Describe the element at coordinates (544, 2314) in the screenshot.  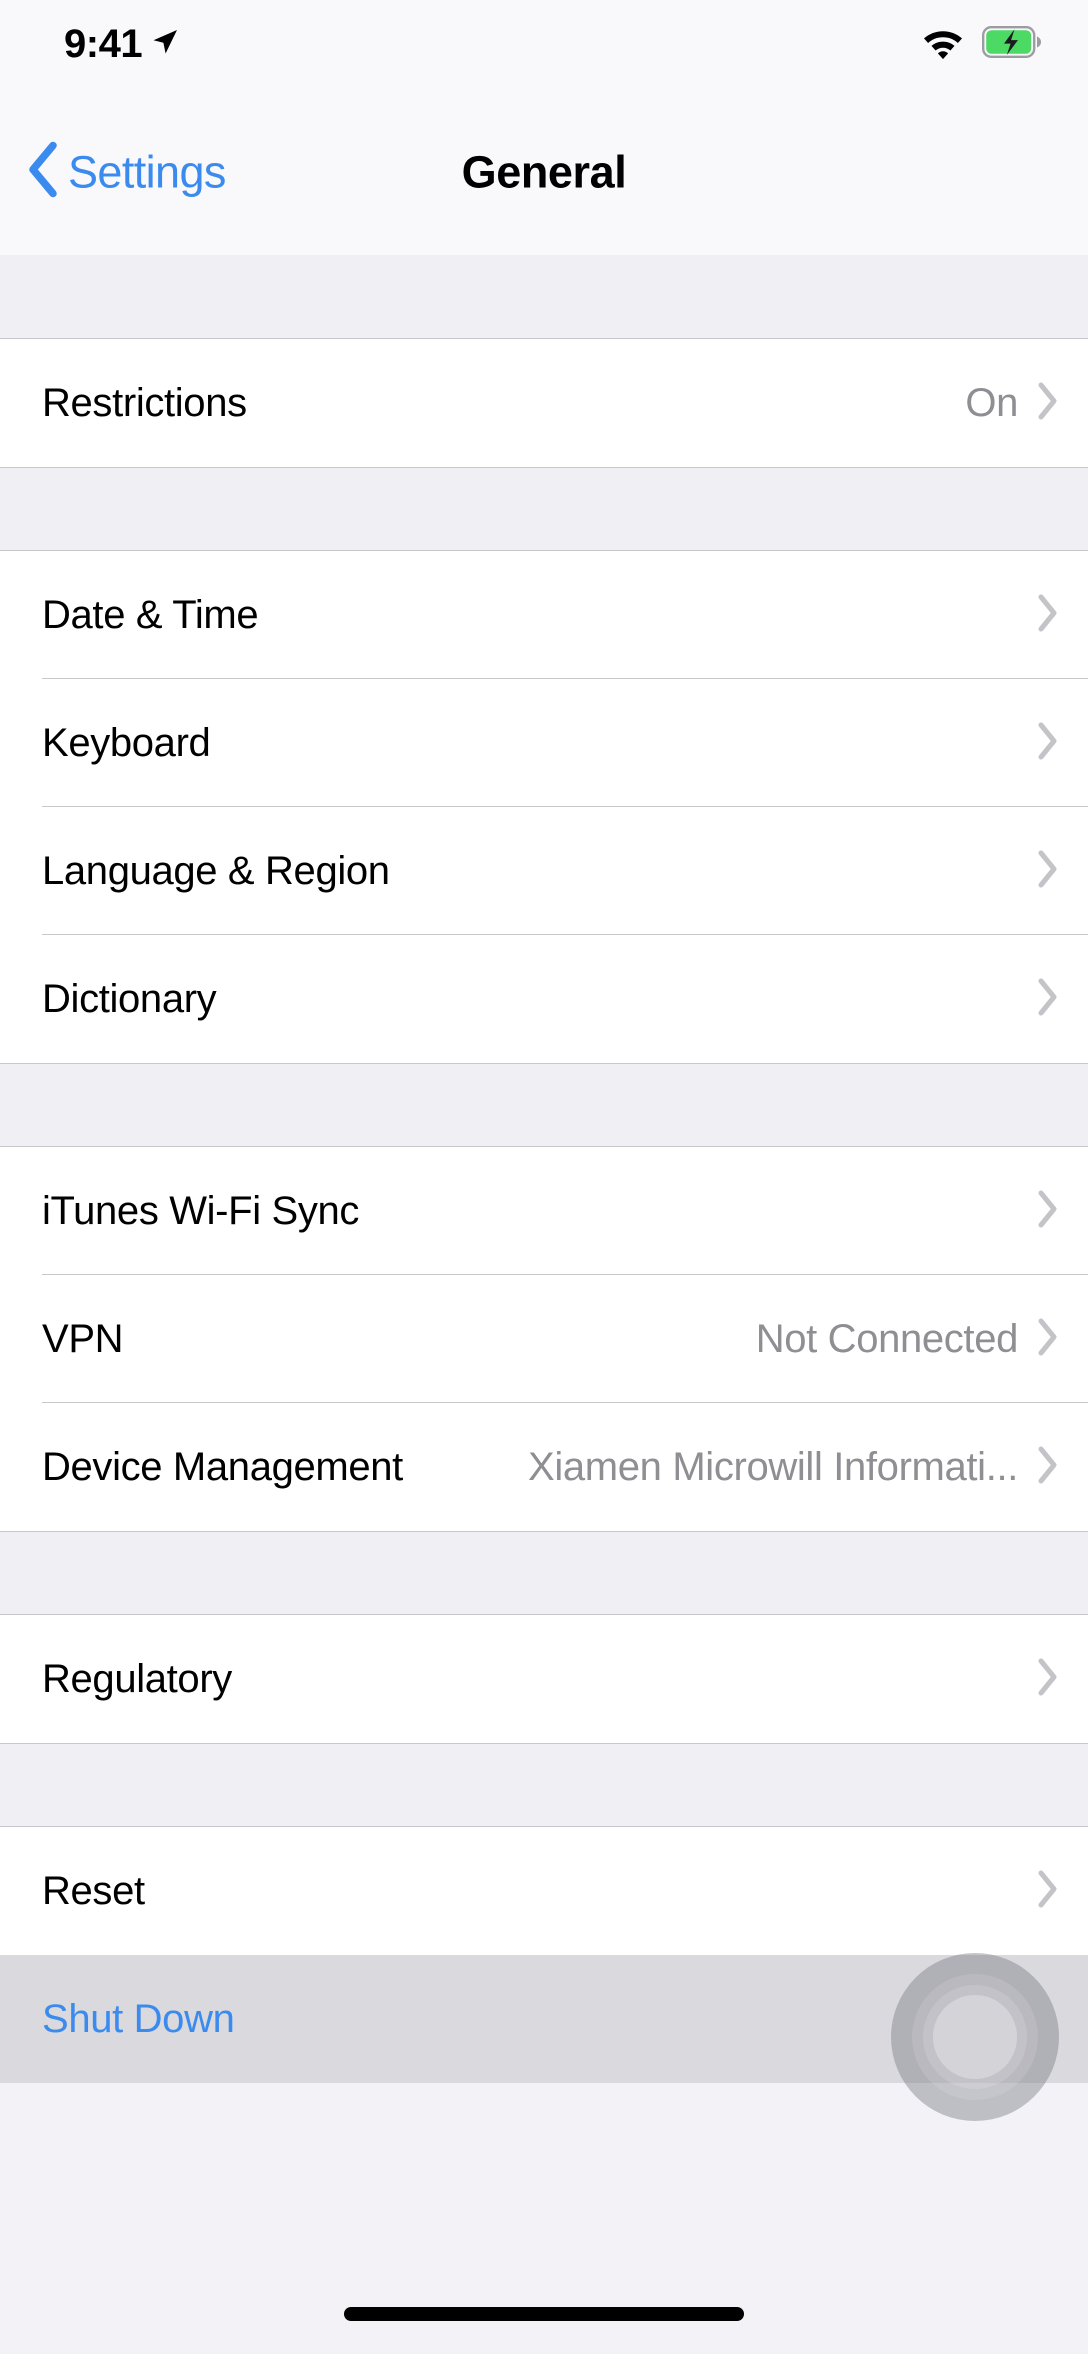
I see `home-indicator-bar` at that location.